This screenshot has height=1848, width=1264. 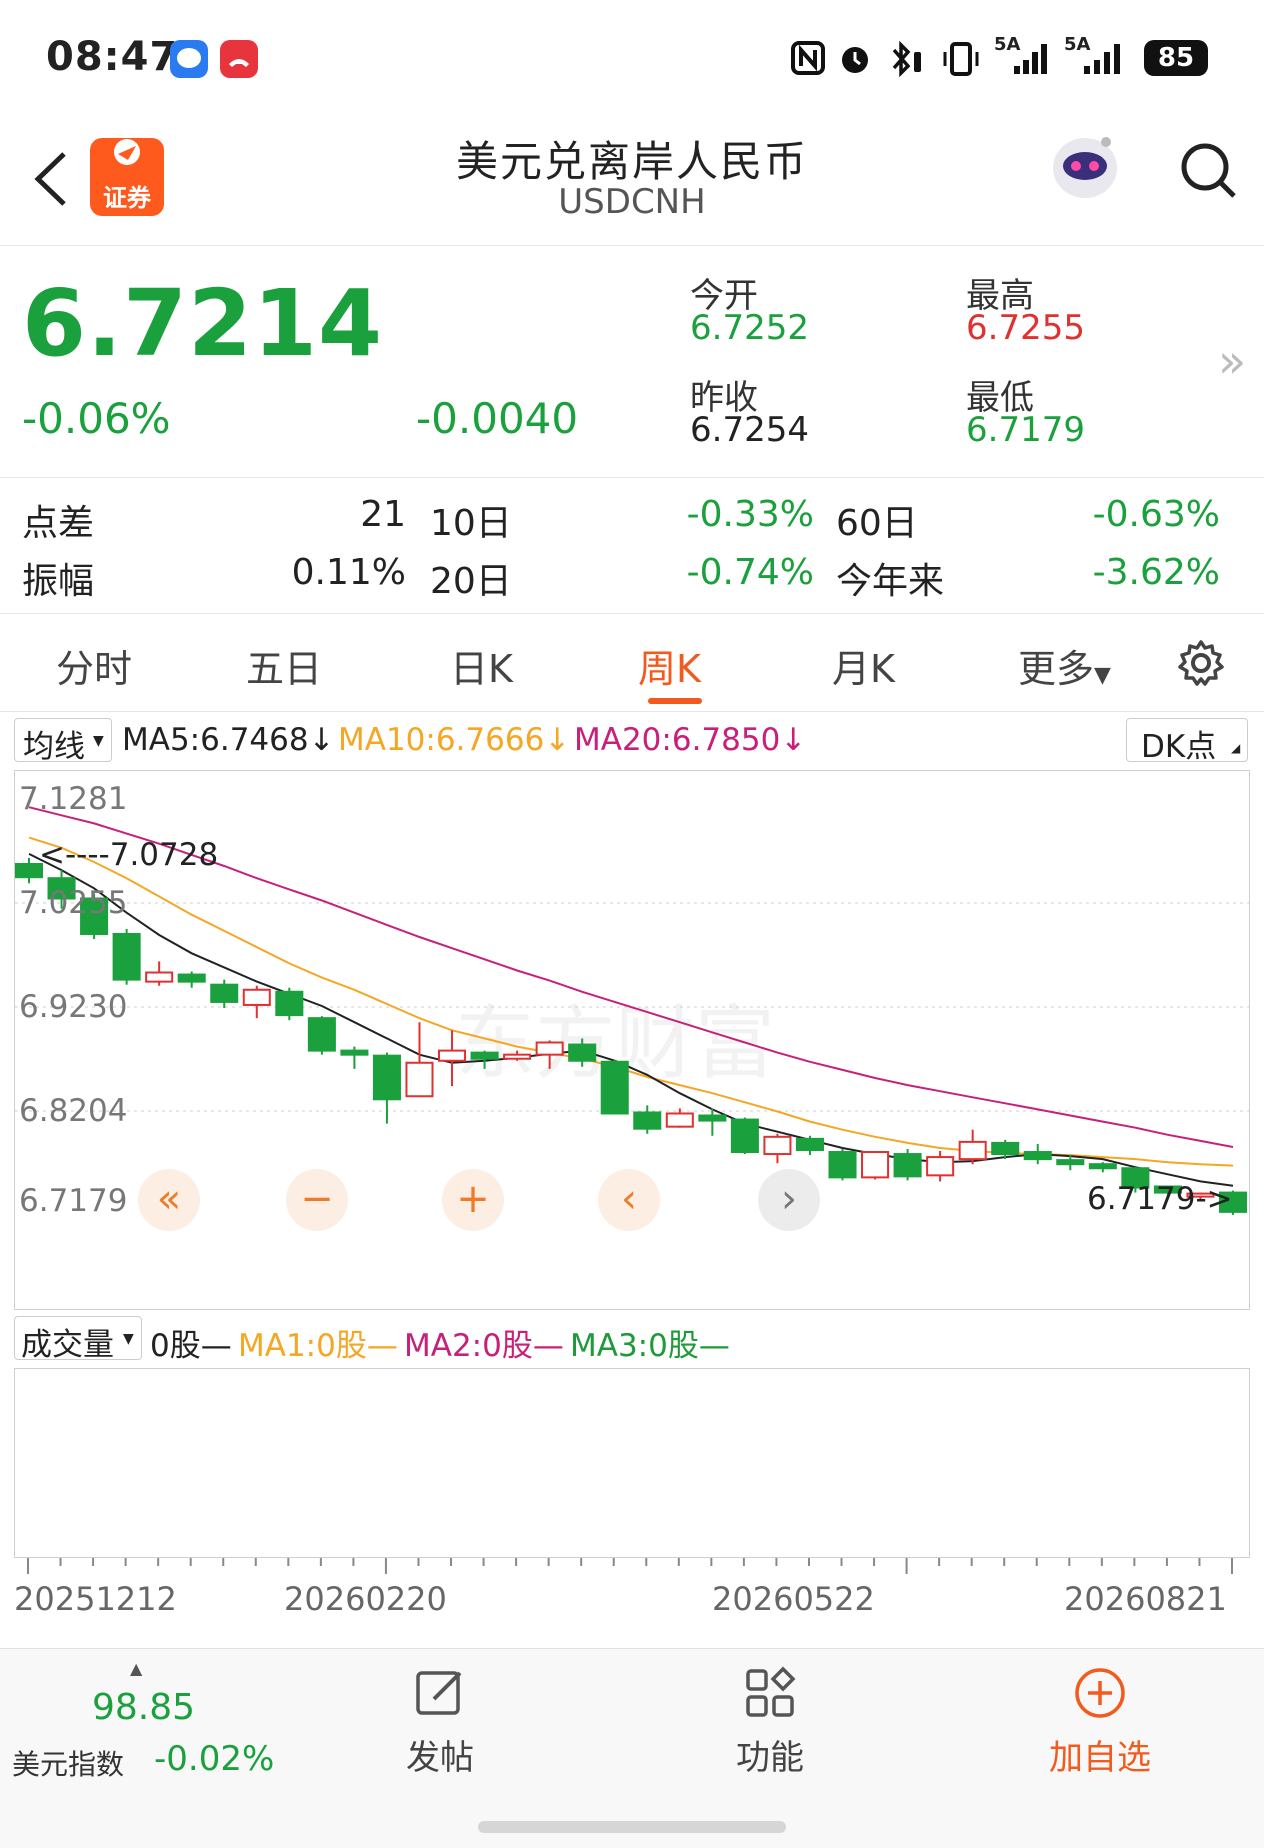 I want to click on date-label: 20251212, so click(x=95, y=1599).